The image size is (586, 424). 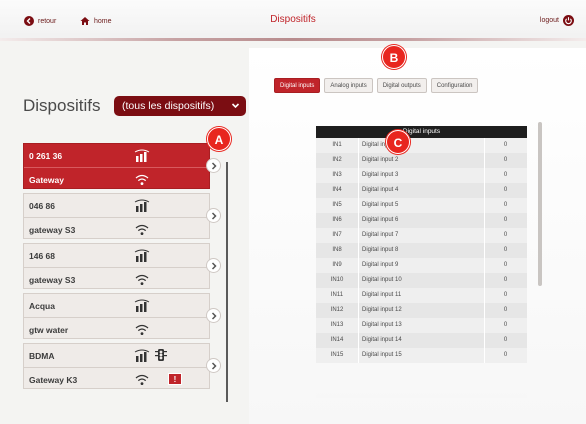 What do you see at coordinates (382, 295) in the screenshot?
I see `input-name: Digital input 11` at bounding box center [382, 295].